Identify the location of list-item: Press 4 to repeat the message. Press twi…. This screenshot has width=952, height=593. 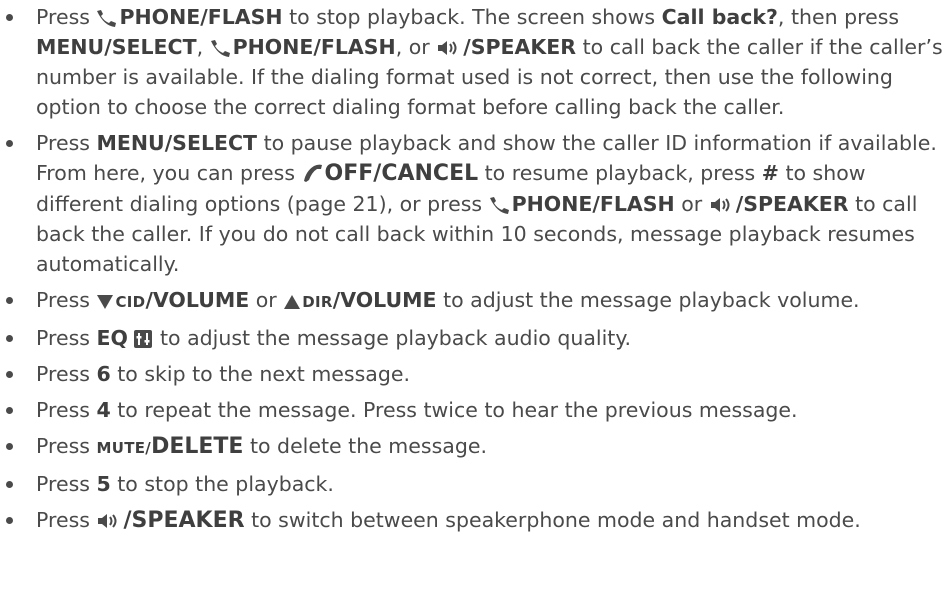
(476, 410).